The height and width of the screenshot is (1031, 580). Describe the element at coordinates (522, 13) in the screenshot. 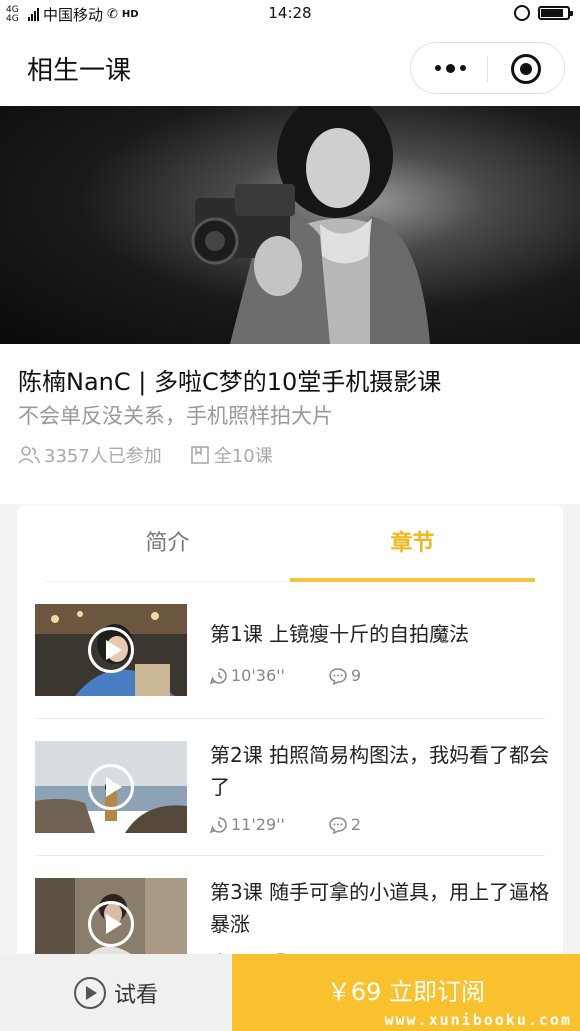

I see `rotation-lock-icon` at that location.